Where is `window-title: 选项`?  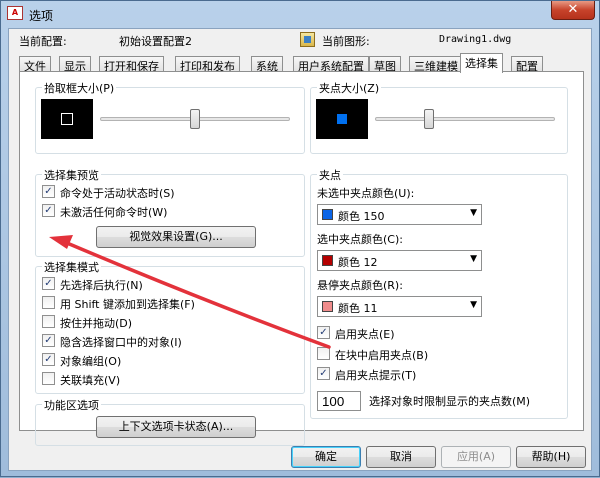
window-title: 选项 is located at coordinates (41, 16).